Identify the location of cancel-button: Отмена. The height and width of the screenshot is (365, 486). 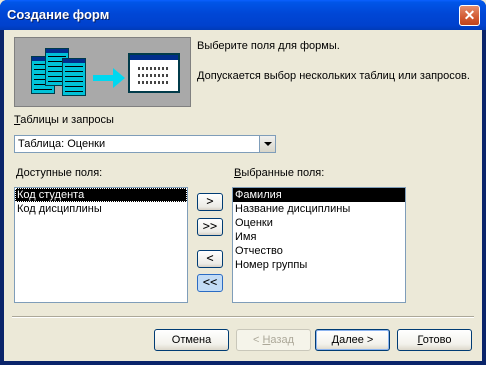
(191, 340).